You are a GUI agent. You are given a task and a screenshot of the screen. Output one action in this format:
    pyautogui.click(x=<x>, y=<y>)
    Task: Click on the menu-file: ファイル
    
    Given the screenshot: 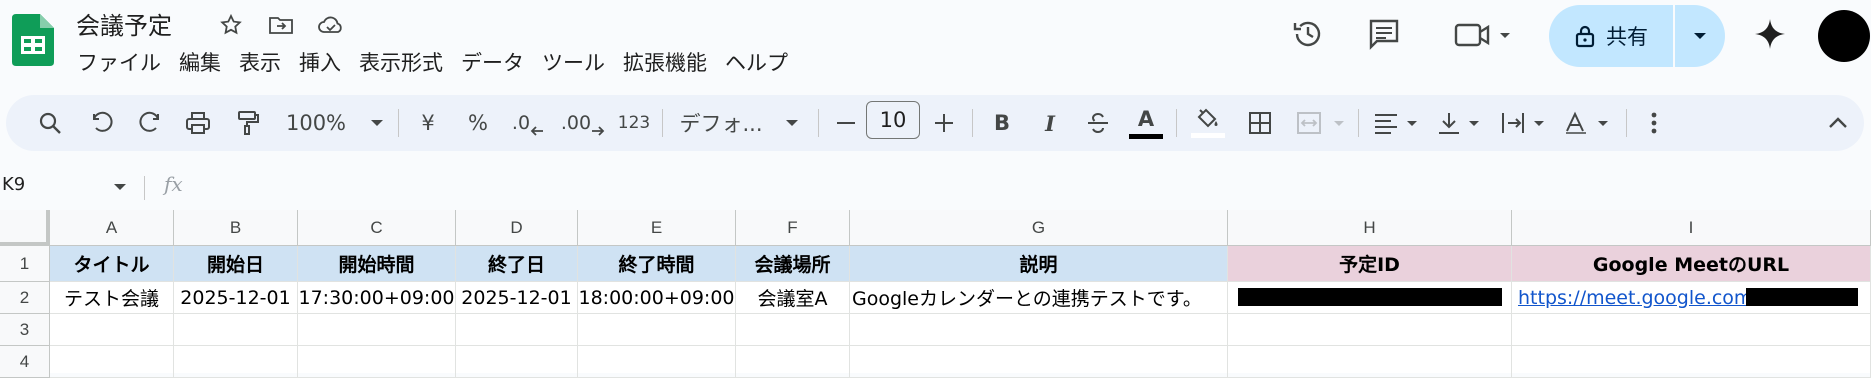 What is the action you would take?
    pyautogui.click(x=119, y=63)
    